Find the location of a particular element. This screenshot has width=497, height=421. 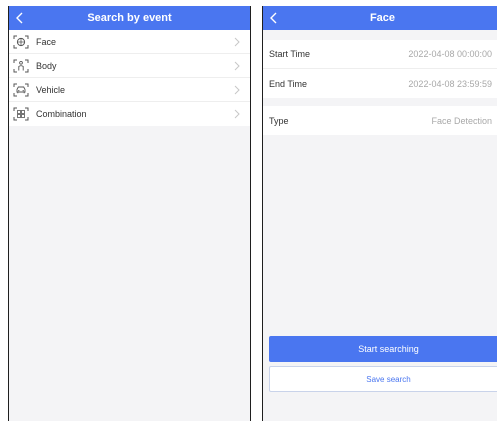

type-block: Type Face Detection is located at coordinates (380, 120).